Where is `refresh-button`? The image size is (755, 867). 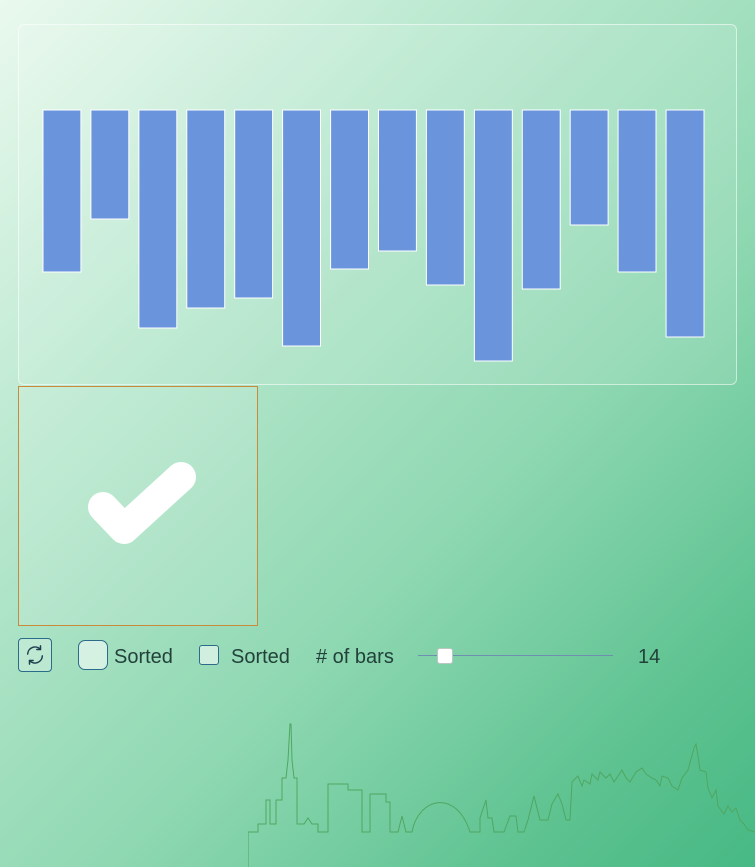
refresh-button is located at coordinates (35, 655).